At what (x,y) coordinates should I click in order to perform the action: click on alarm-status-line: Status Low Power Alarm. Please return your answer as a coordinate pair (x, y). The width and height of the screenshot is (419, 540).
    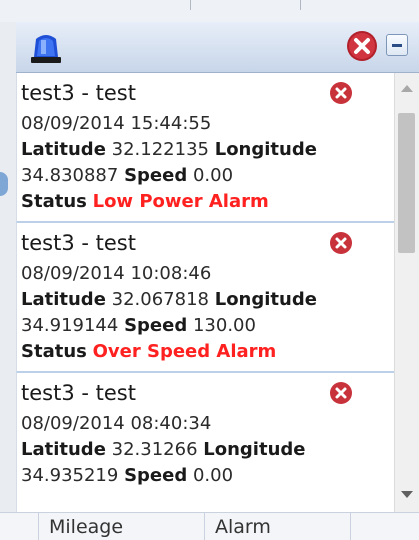
    Looking at the image, I should click on (207, 202).